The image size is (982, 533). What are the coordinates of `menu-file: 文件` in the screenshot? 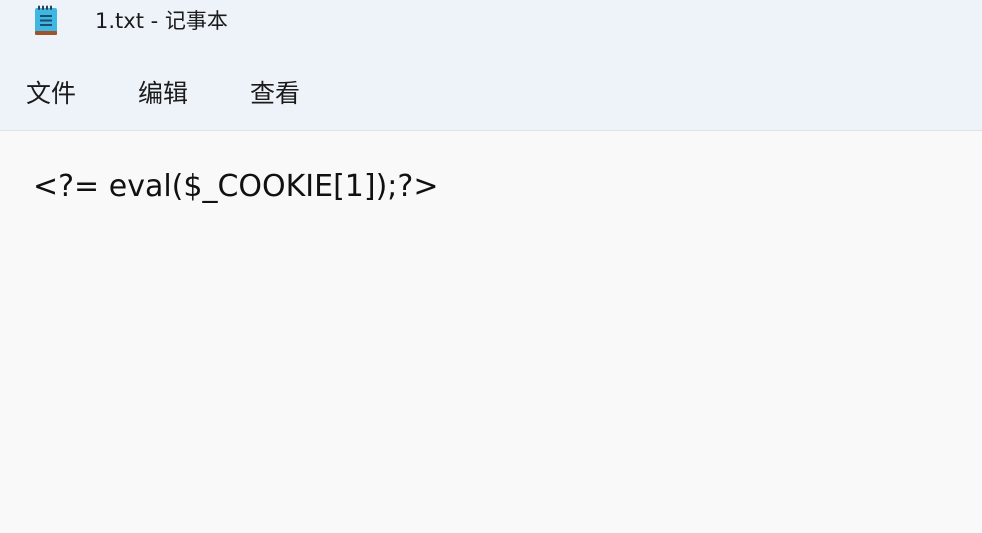 It's located at (51, 94).